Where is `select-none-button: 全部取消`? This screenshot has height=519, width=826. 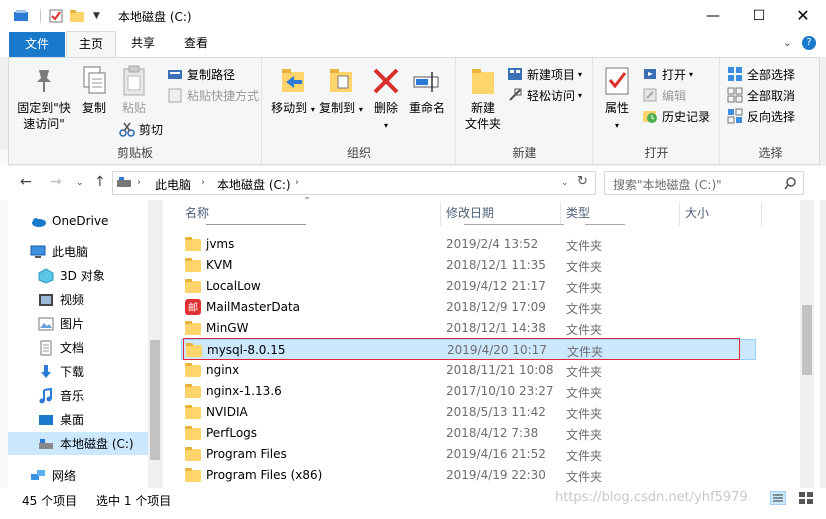
select-none-button: 全部取消 is located at coordinates (761, 95).